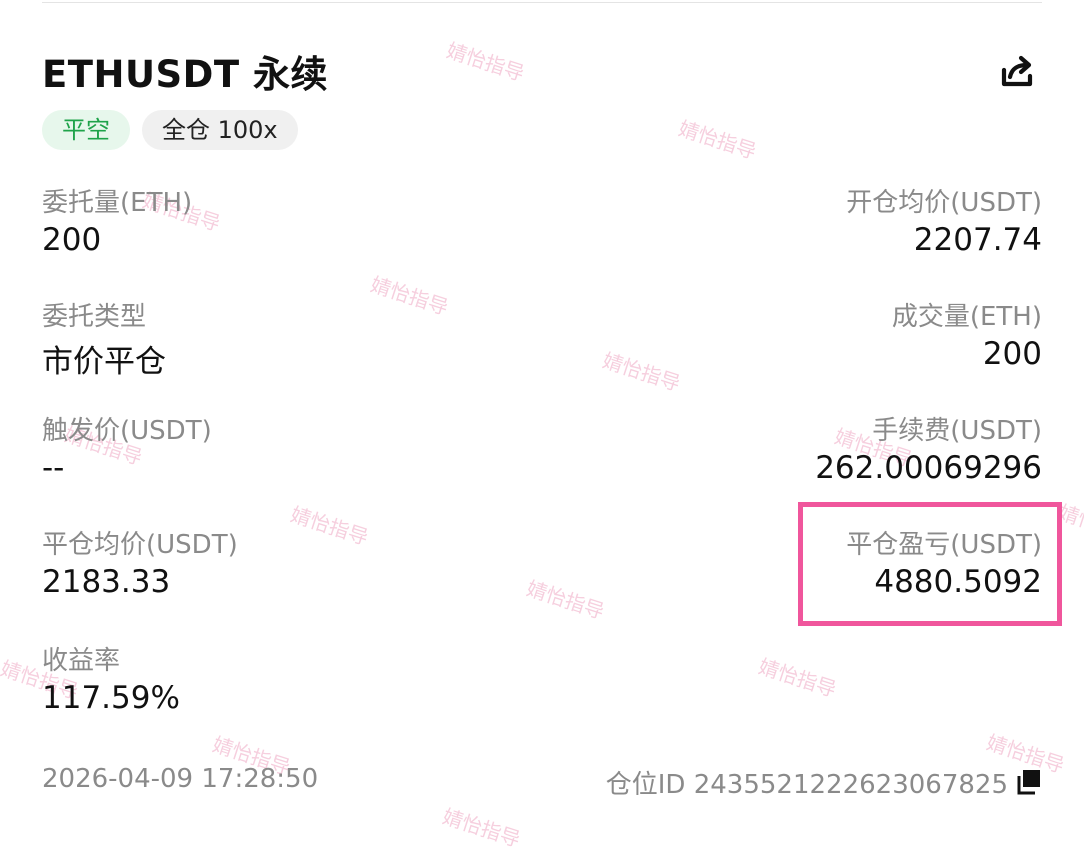  What do you see at coordinates (966, 317) in the screenshot?
I see `filled-qty-label: 成交量(ETH)` at bounding box center [966, 317].